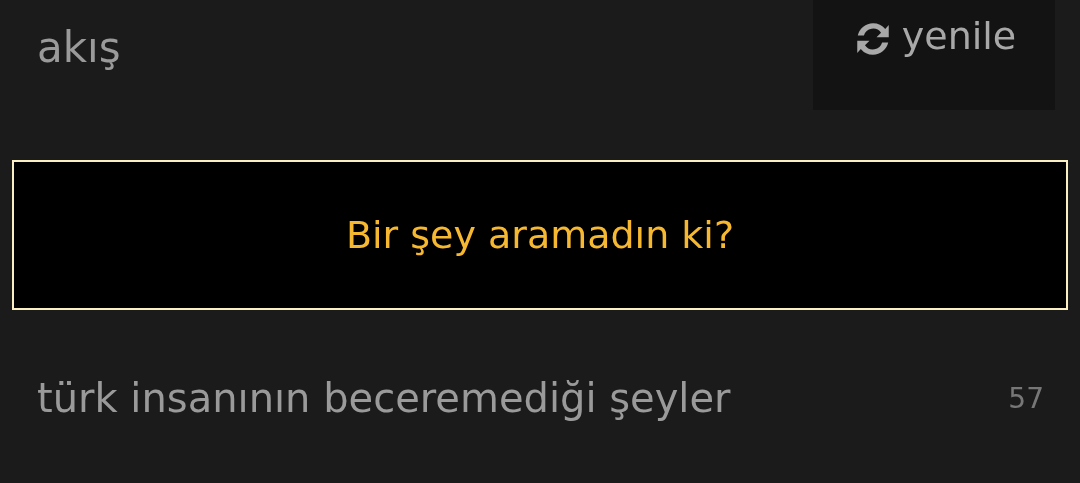 The image size is (1080, 483). What do you see at coordinates (79, 48) in the screenshot?
I see `page-title: akış` at bounding box center [79, 48].